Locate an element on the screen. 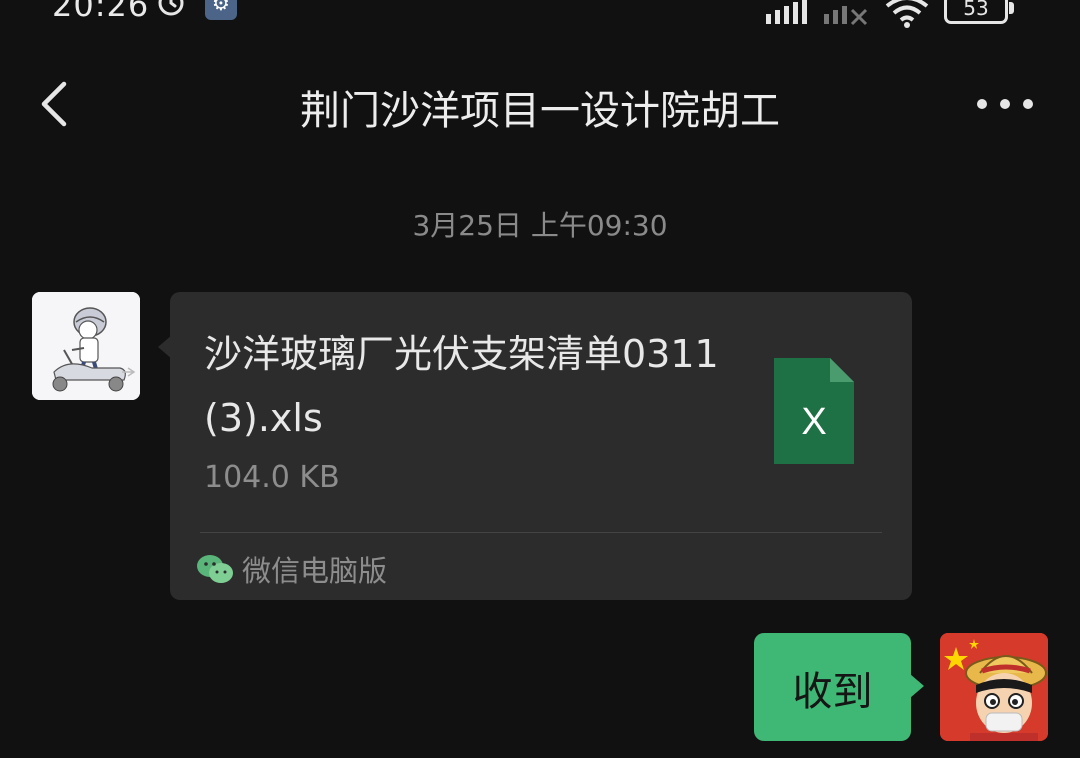 The image size is (1080, 758). contact-avatar is located at coordinates (86, 346).